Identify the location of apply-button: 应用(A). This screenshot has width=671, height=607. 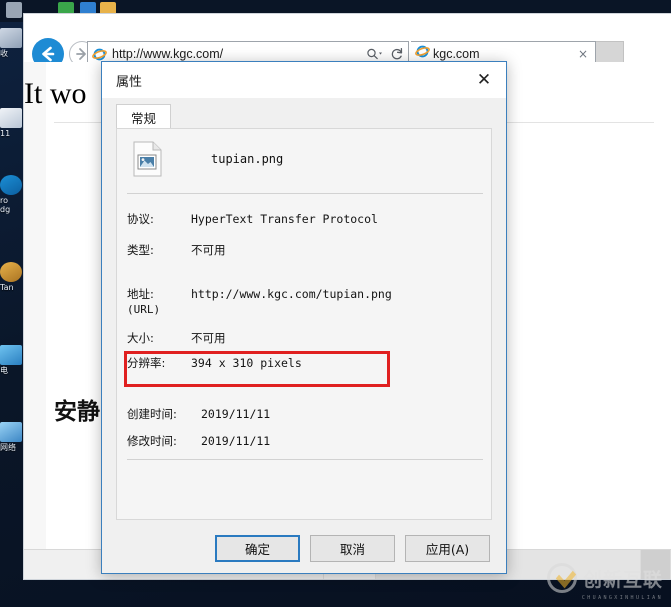
(447, 548).